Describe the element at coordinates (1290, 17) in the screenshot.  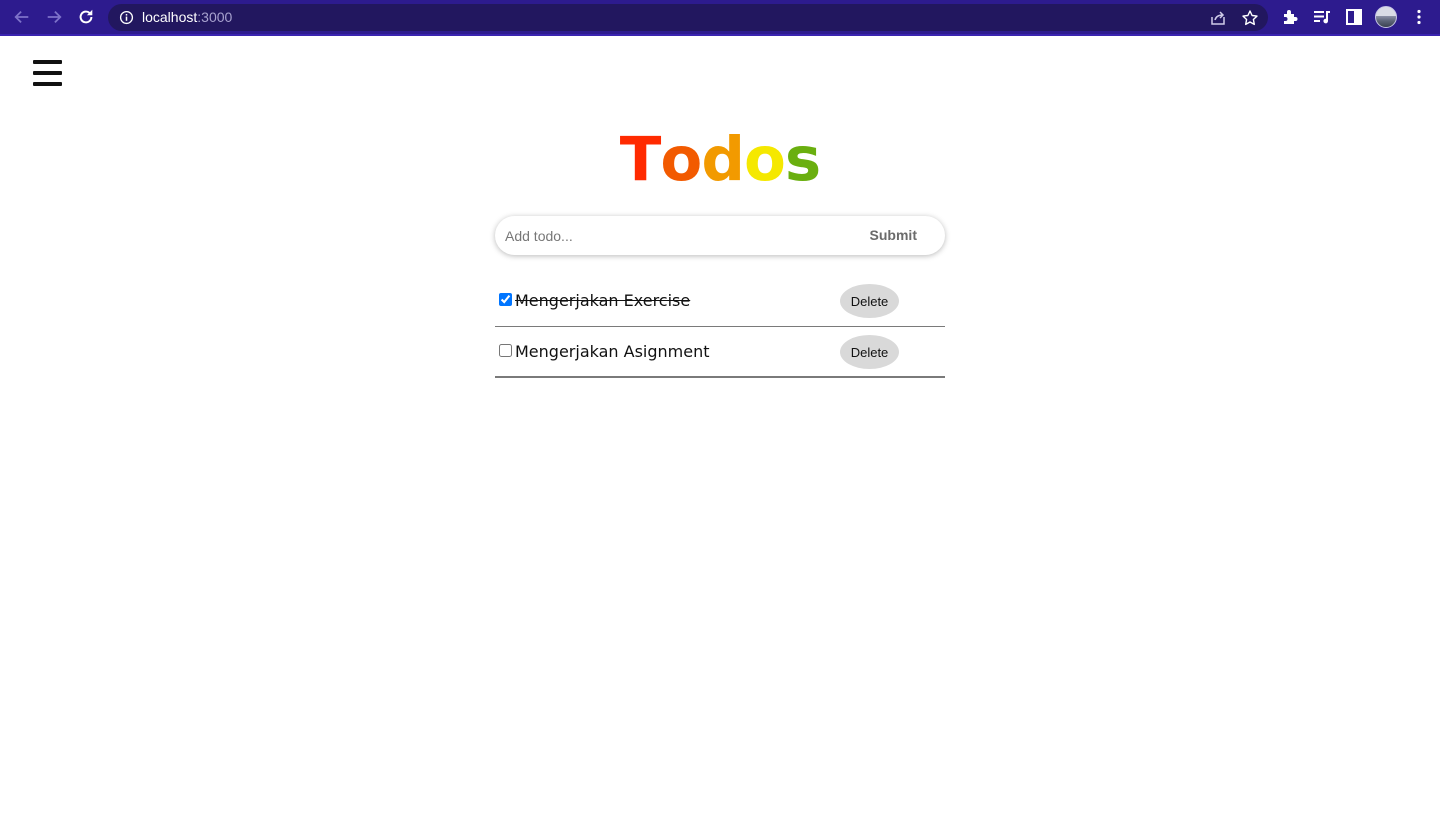
I see `puzzle-icon` at that location.